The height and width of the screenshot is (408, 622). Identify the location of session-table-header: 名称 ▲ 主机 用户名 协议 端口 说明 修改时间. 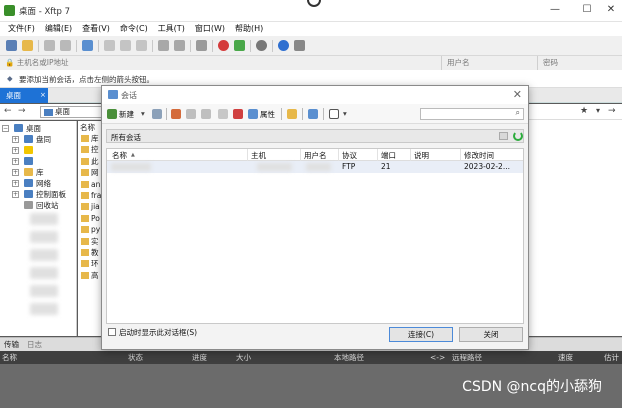
(315, 155).